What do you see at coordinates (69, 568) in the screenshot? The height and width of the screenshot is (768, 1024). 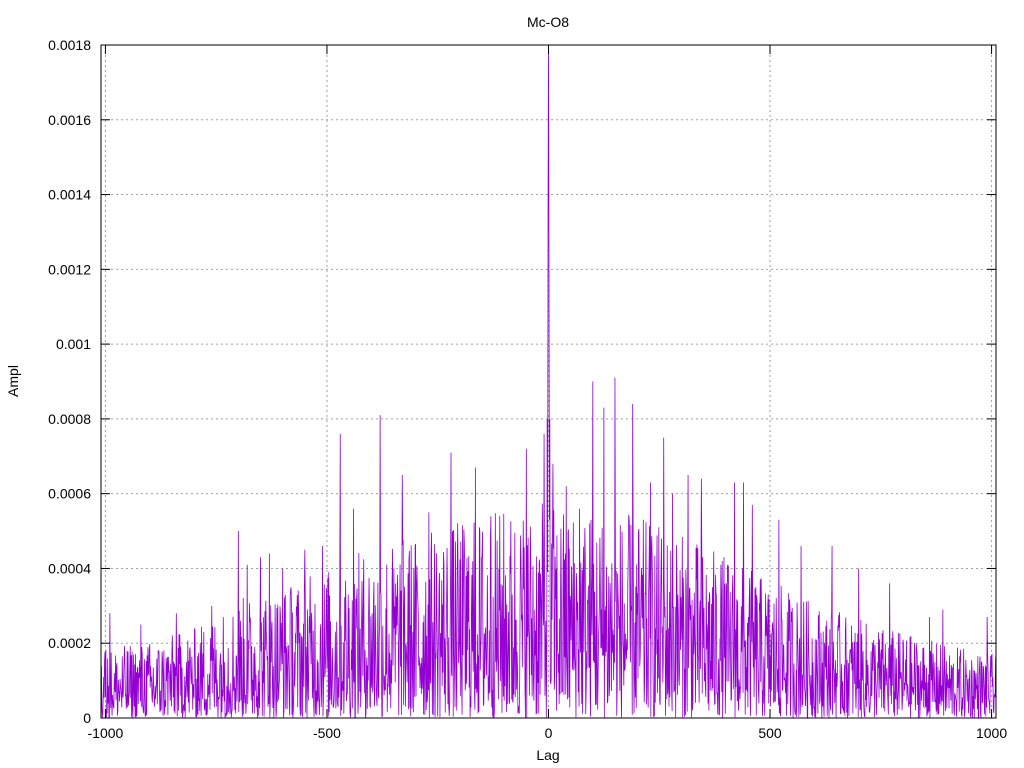 I see `y-tick-label: 0.0004` at bounding box center [69, 568].